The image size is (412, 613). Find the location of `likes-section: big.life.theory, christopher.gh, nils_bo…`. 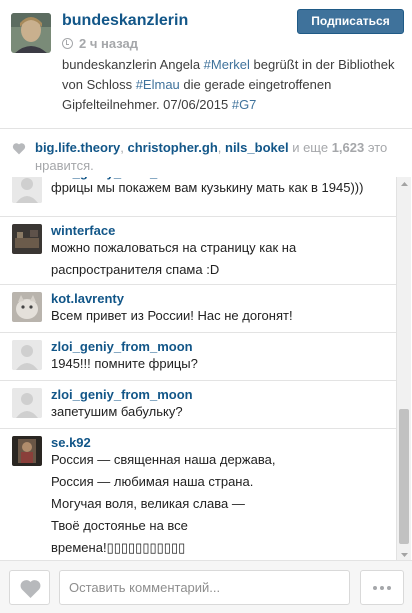

likes-section: big.life.theory, christopher.gh, nils_bo… is located at coordinates (206, 155).